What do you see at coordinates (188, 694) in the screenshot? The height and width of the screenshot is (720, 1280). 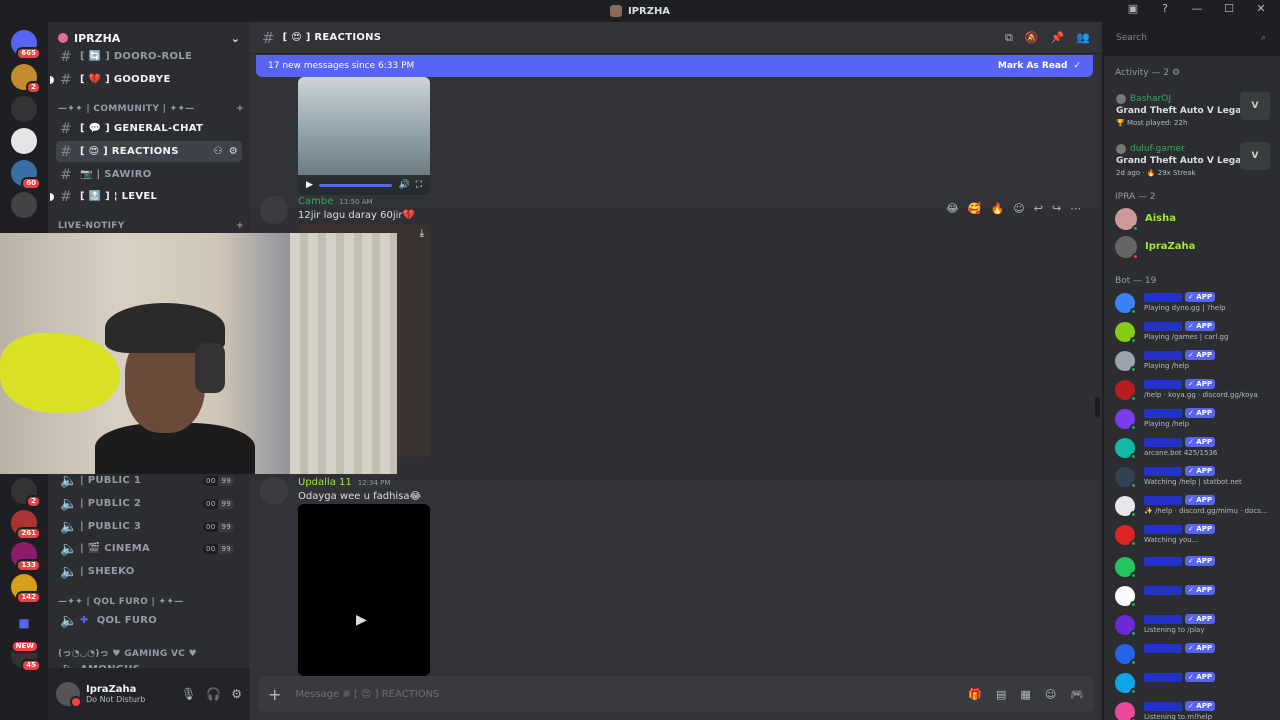 I see `microphone-icon: 🎙` at bounding box center [188, 694].